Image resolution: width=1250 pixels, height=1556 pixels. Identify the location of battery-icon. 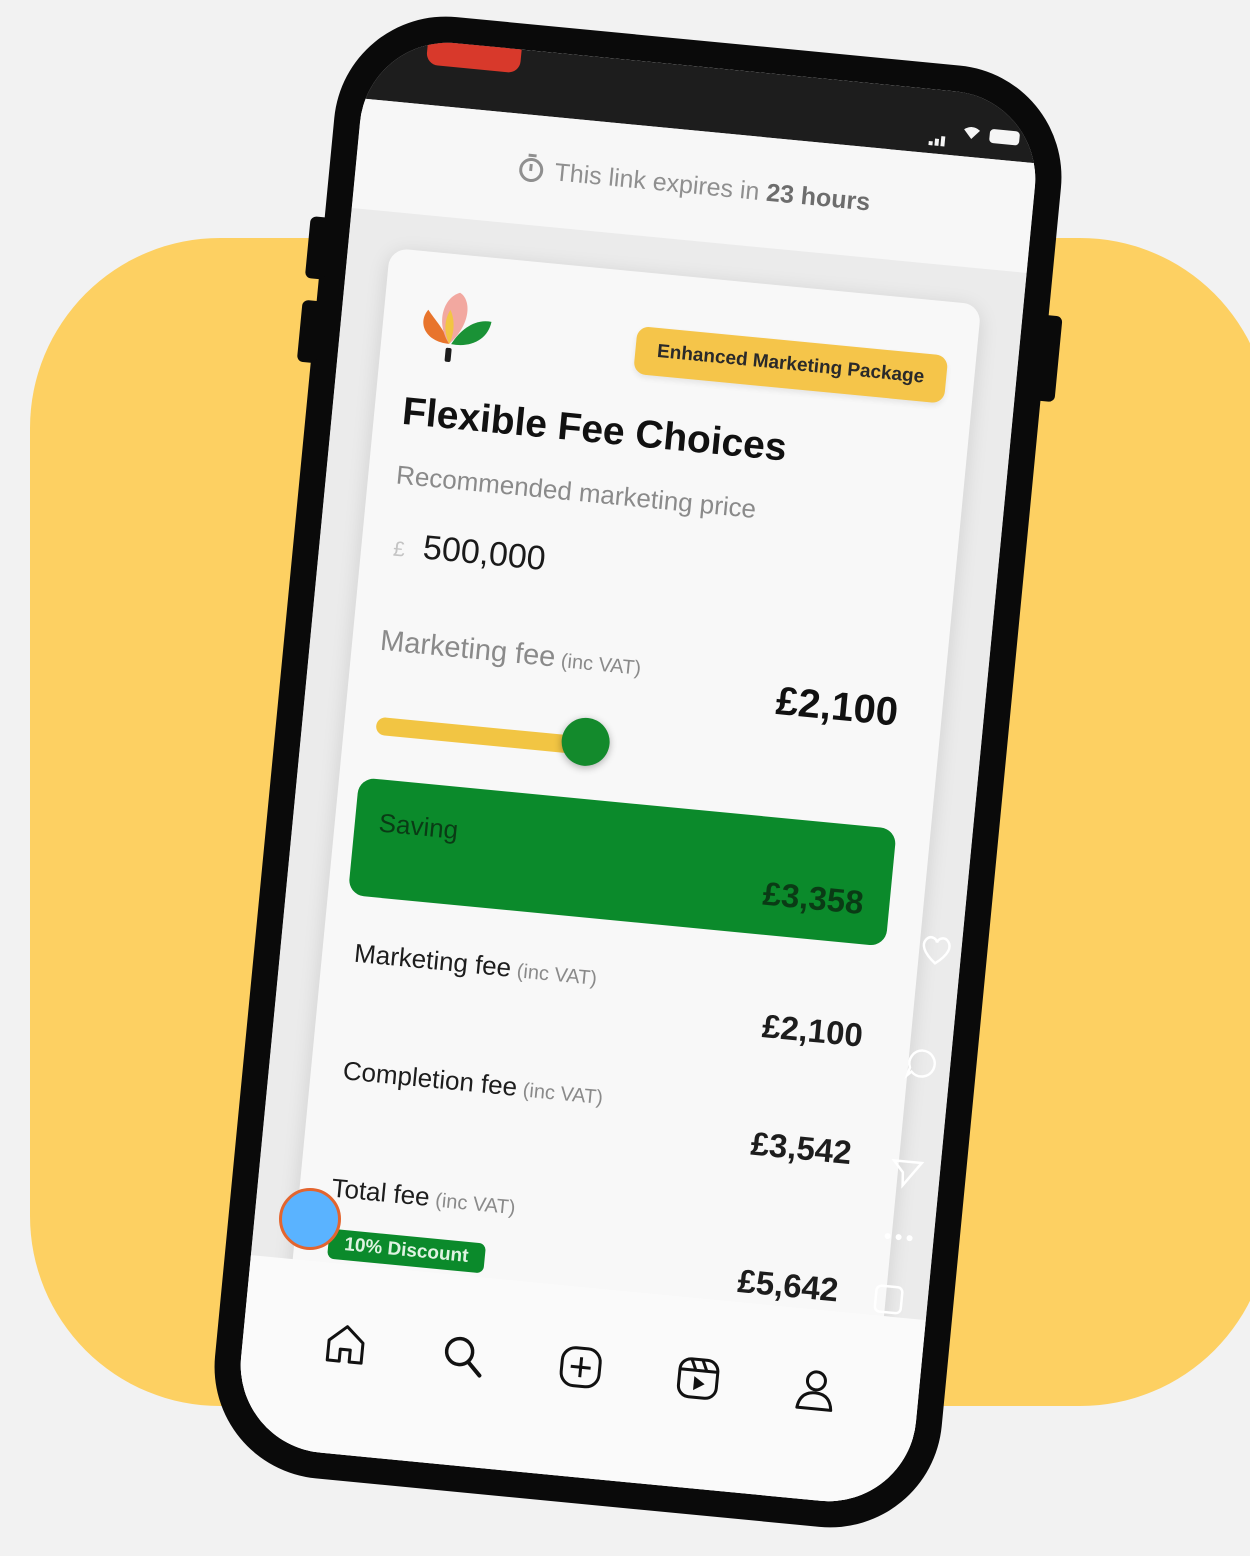
(1004, 137).